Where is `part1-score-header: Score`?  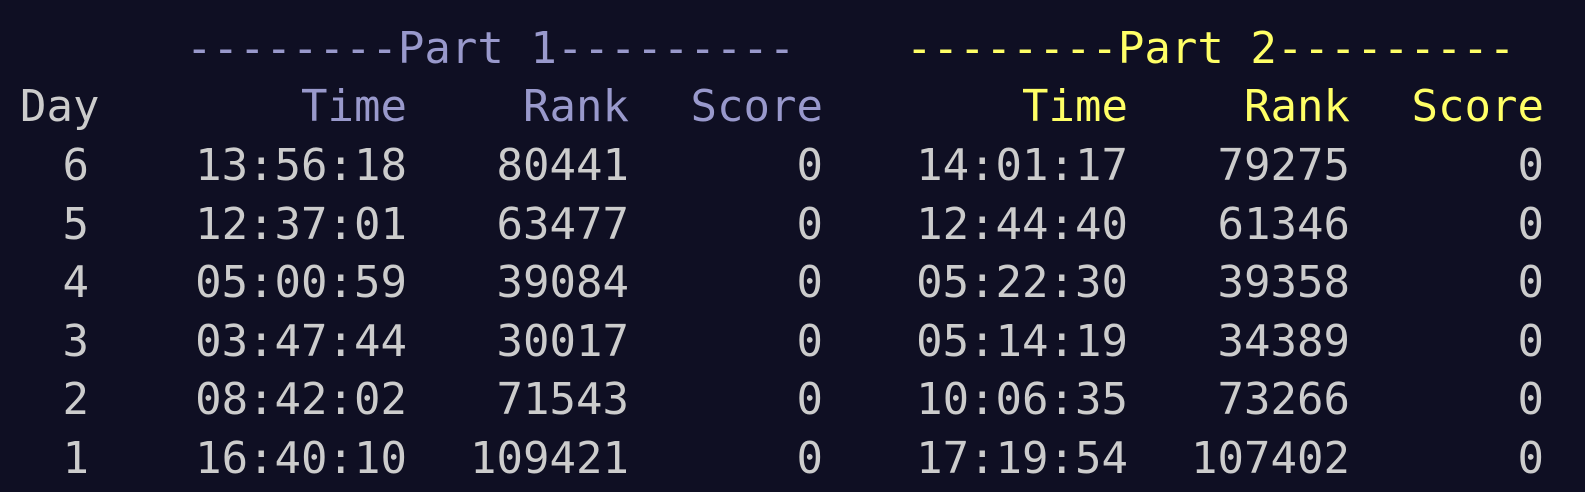
part1-score-header: Score is located at coordinates (756, 106).